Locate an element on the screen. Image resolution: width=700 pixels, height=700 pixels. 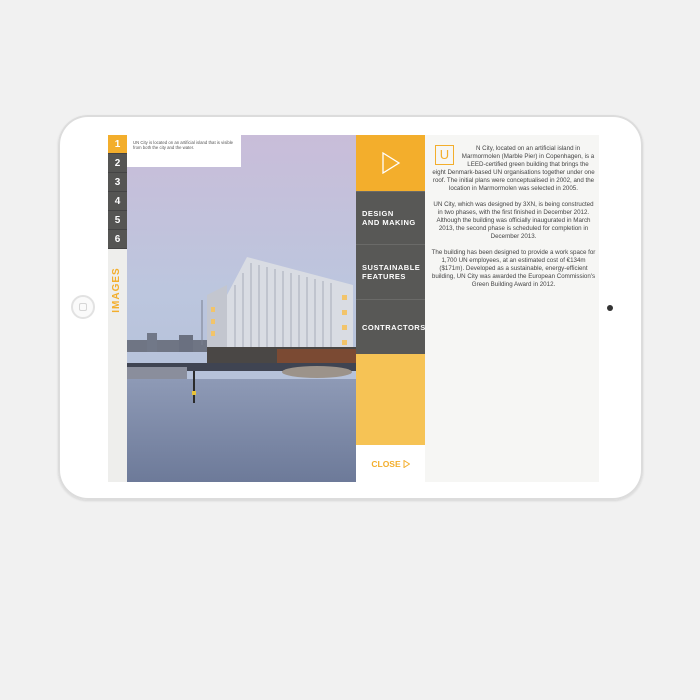
home-button is located at coordinates (83, 307).